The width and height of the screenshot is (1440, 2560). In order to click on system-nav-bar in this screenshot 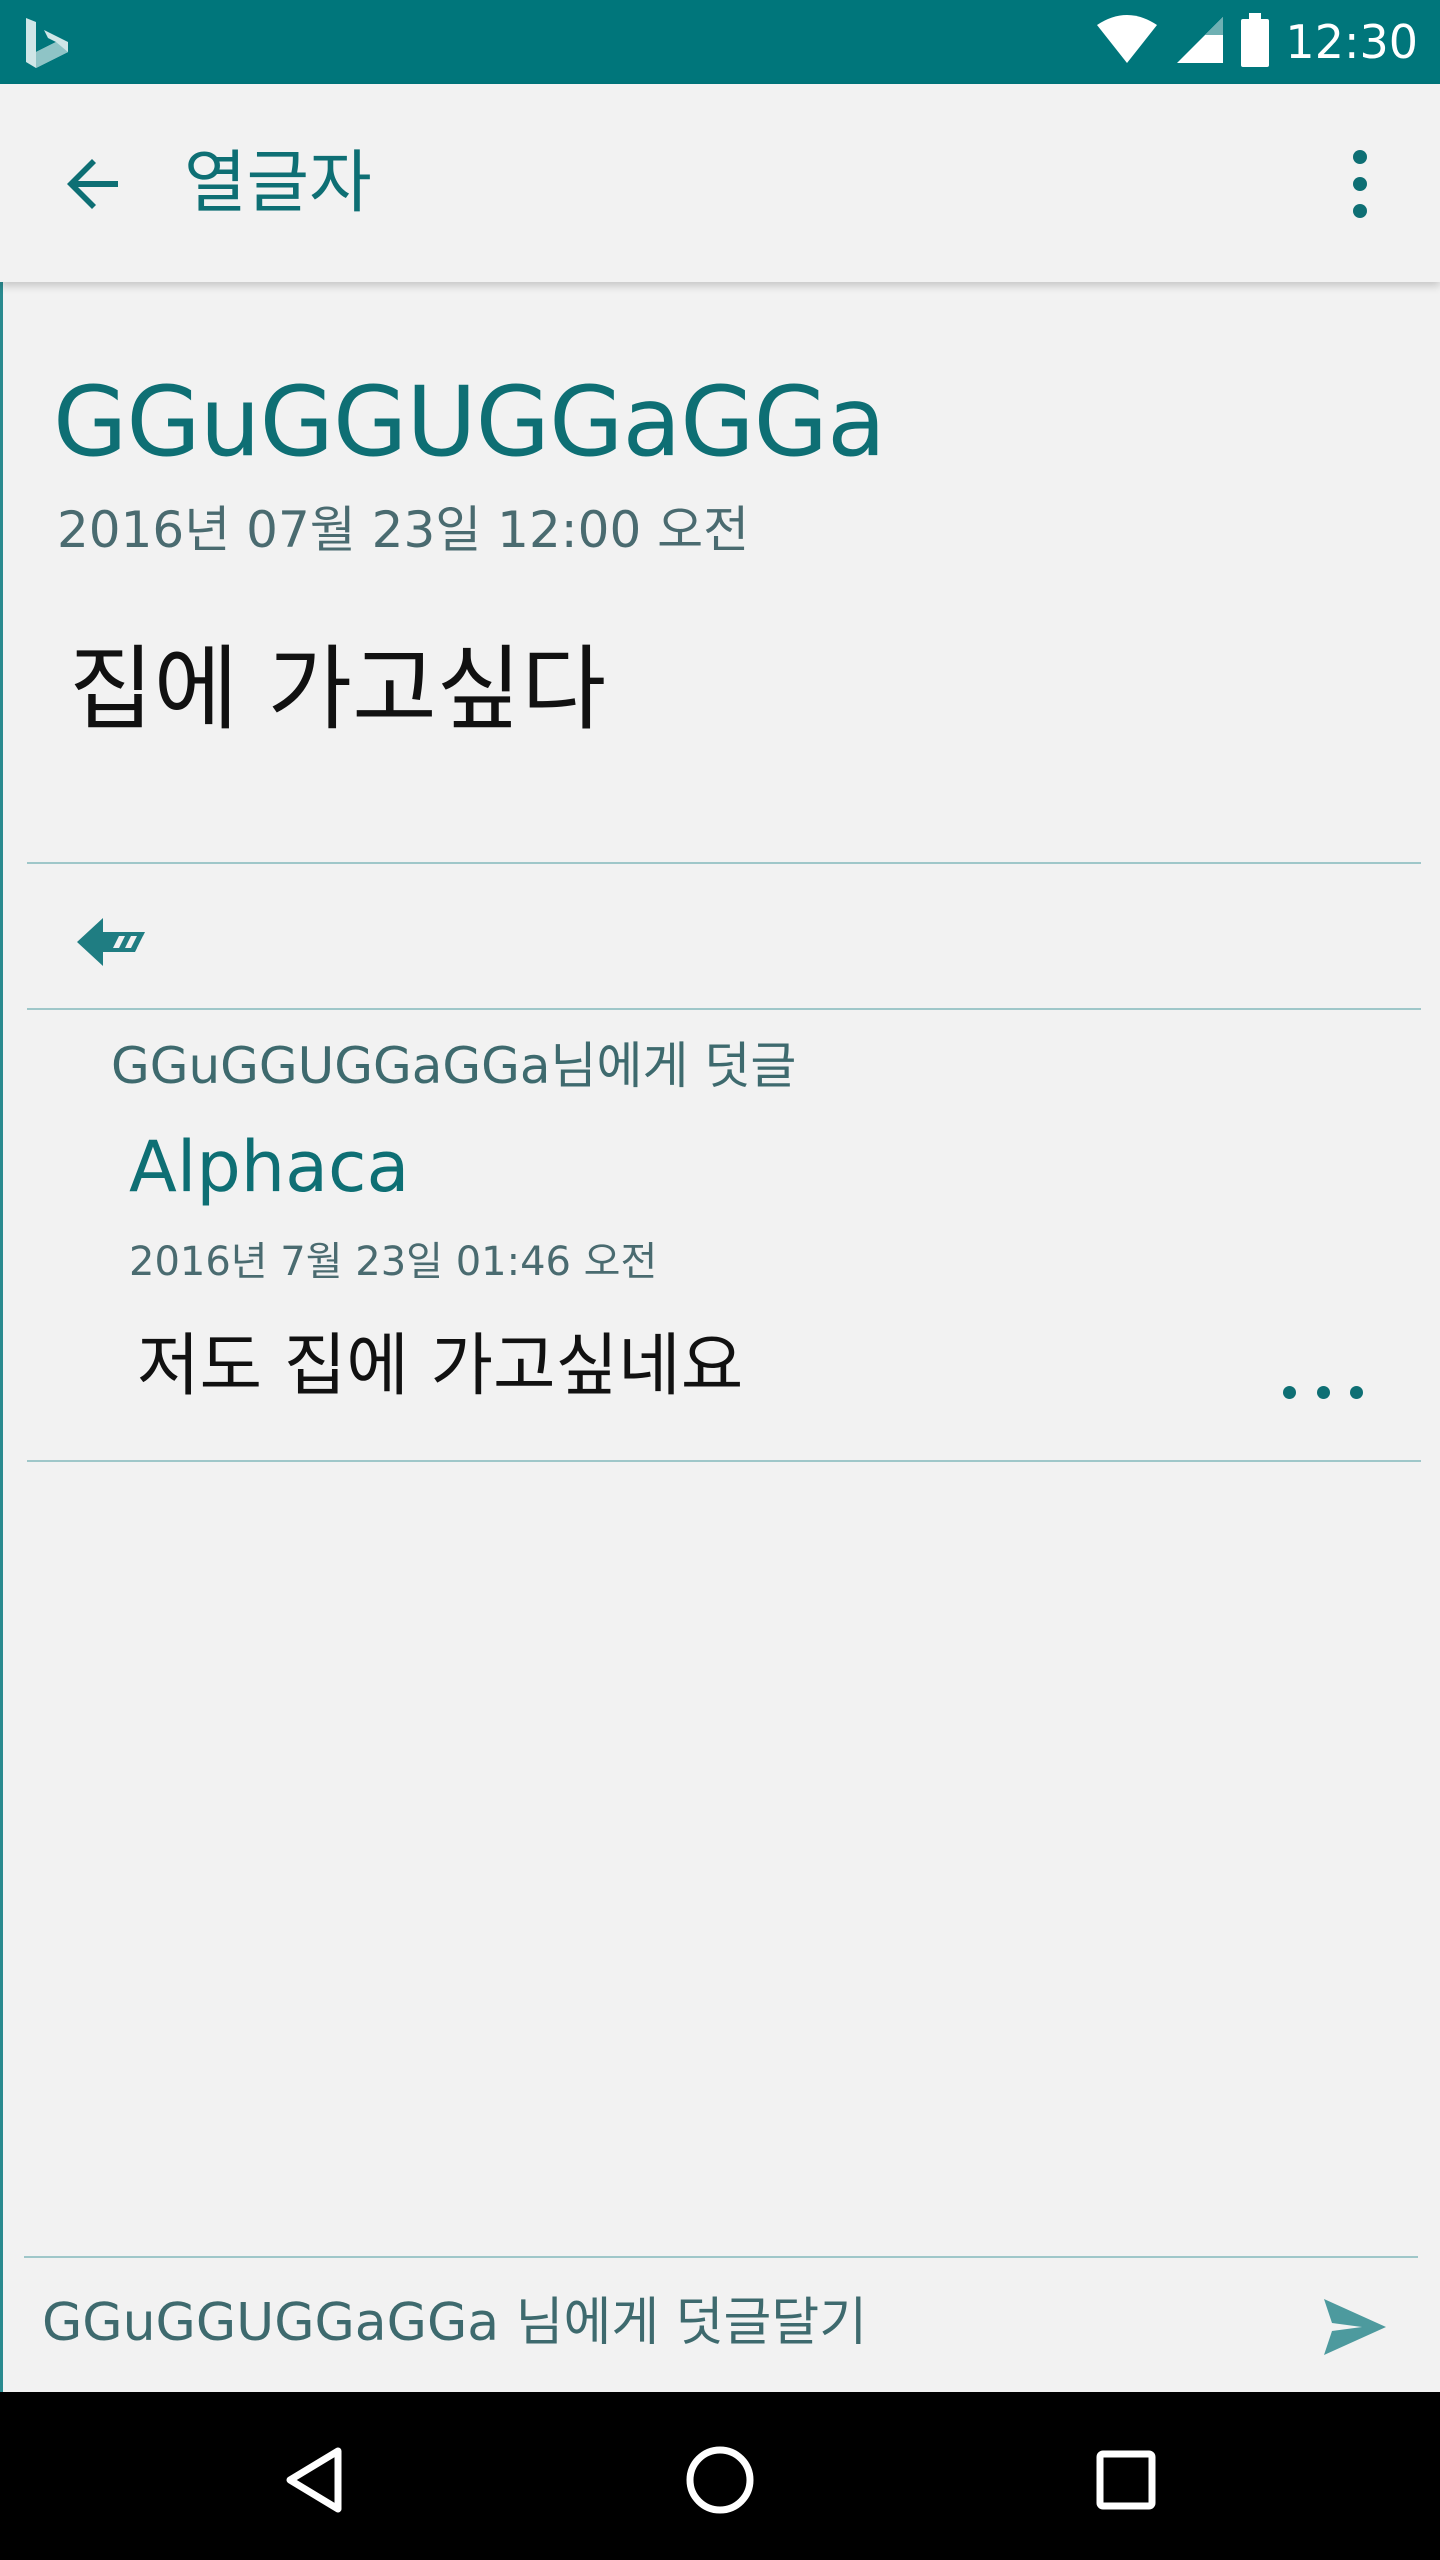, I will do `click(720, 2476)`.